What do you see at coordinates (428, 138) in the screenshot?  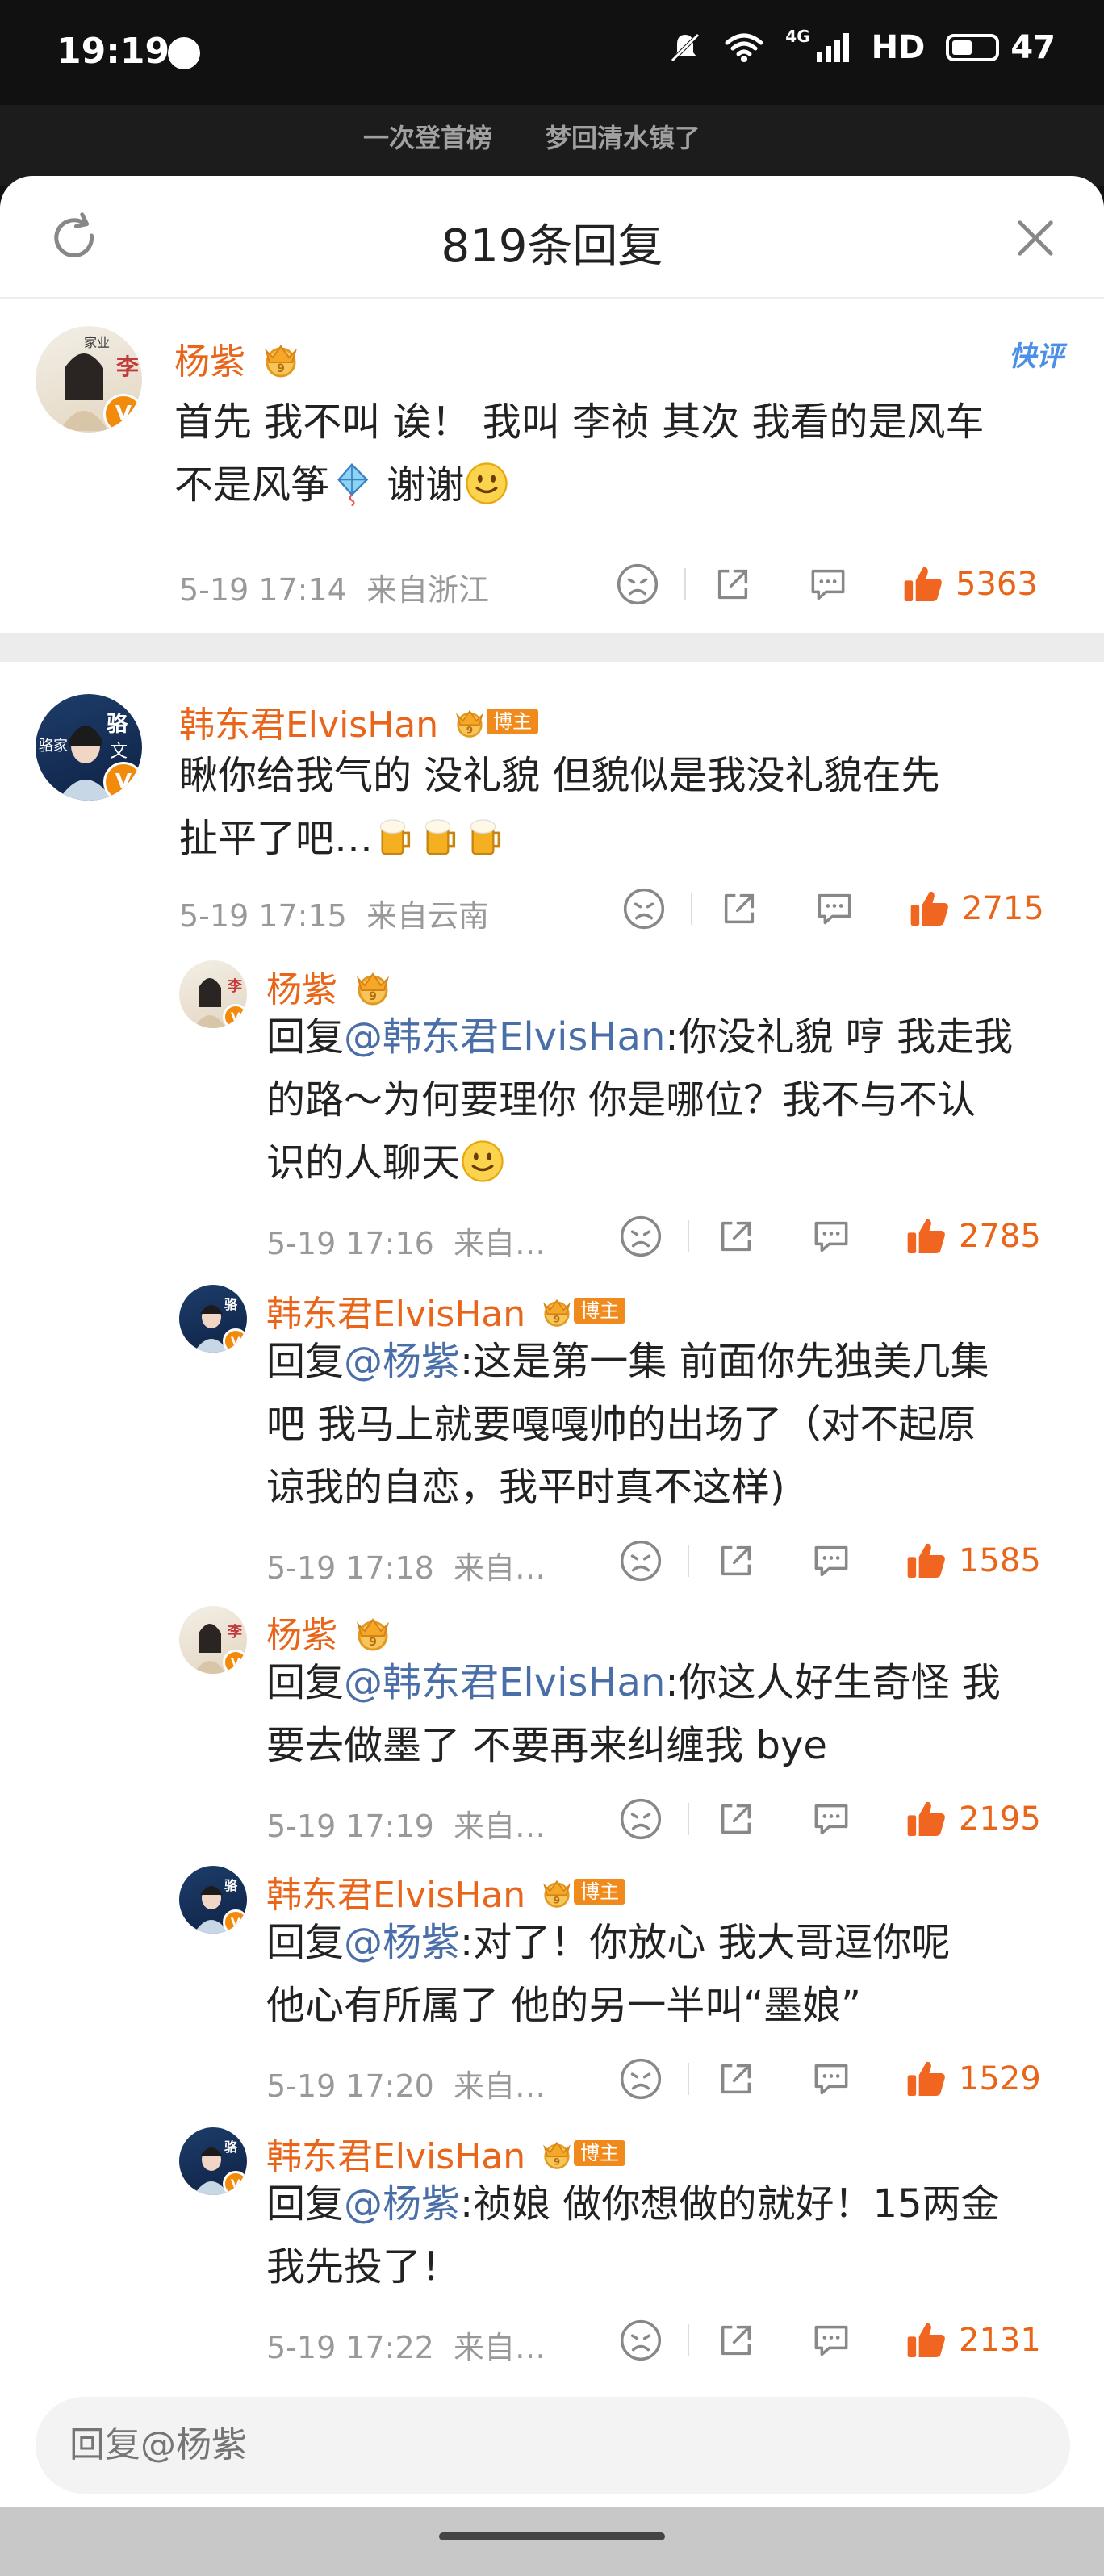 I see `background-text: 一次登首榜` at bounding box center [428, 138].